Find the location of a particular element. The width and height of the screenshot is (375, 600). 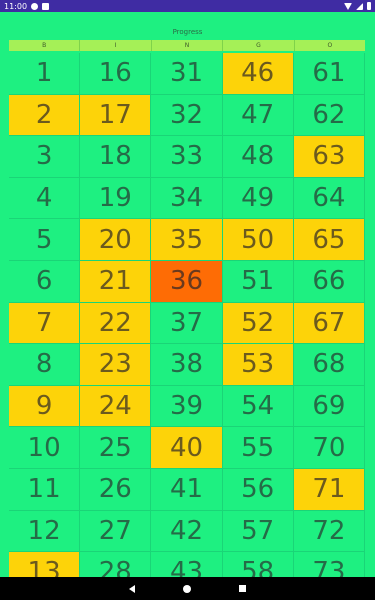

column-header-o: O is located at coordinates (330, 45).